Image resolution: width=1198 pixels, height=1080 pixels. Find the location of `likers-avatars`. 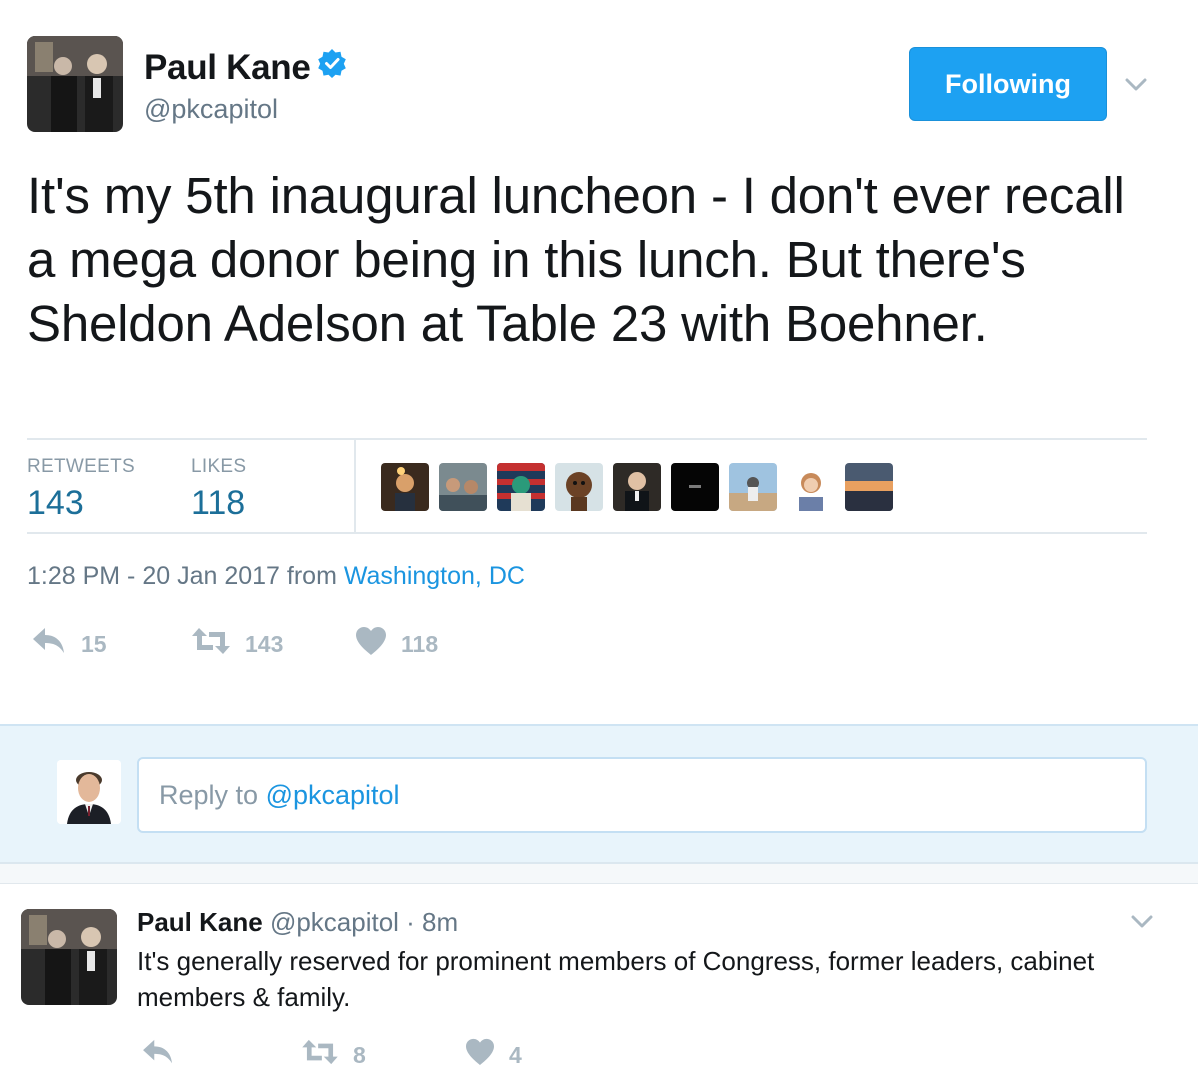

likers-avatars is located at coordinates (642, 487).